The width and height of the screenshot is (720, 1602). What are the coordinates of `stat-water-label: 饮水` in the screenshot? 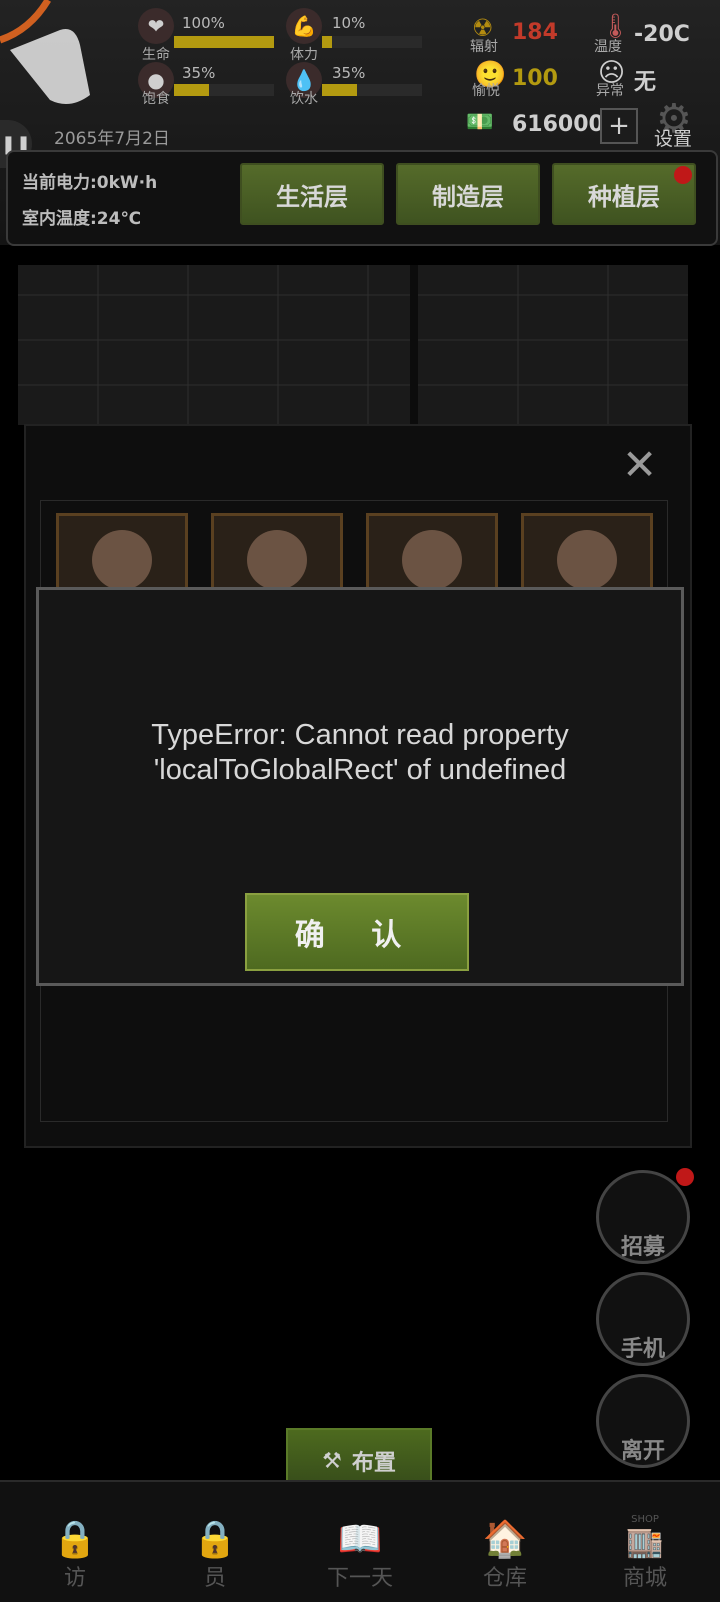 It's located at (304, 99).